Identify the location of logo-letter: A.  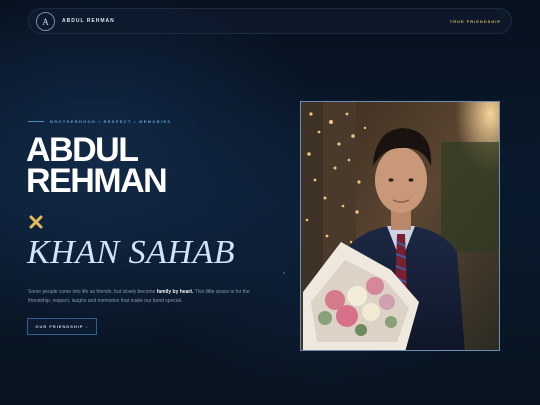
(45, 21).